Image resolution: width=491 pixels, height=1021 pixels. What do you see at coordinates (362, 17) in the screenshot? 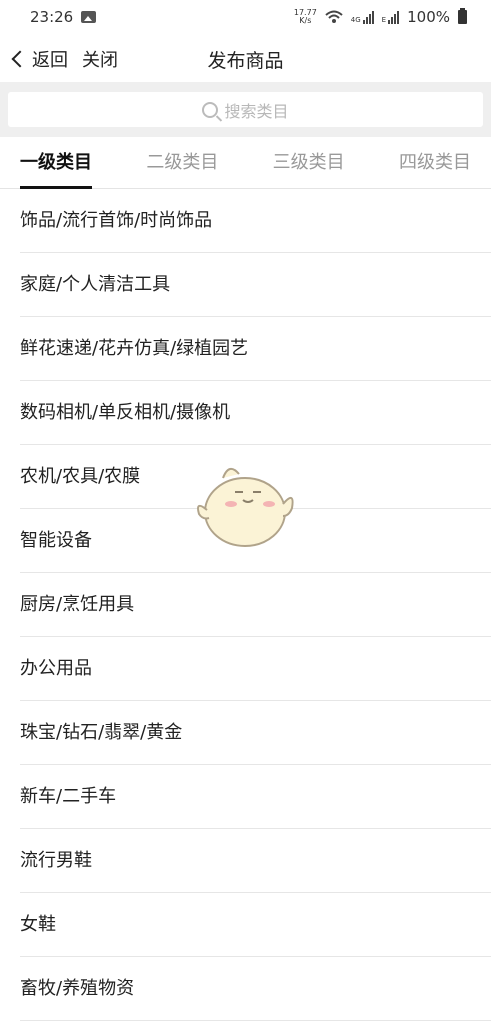
I see `signal-icon: 4G` at bounding box center [362, 17].